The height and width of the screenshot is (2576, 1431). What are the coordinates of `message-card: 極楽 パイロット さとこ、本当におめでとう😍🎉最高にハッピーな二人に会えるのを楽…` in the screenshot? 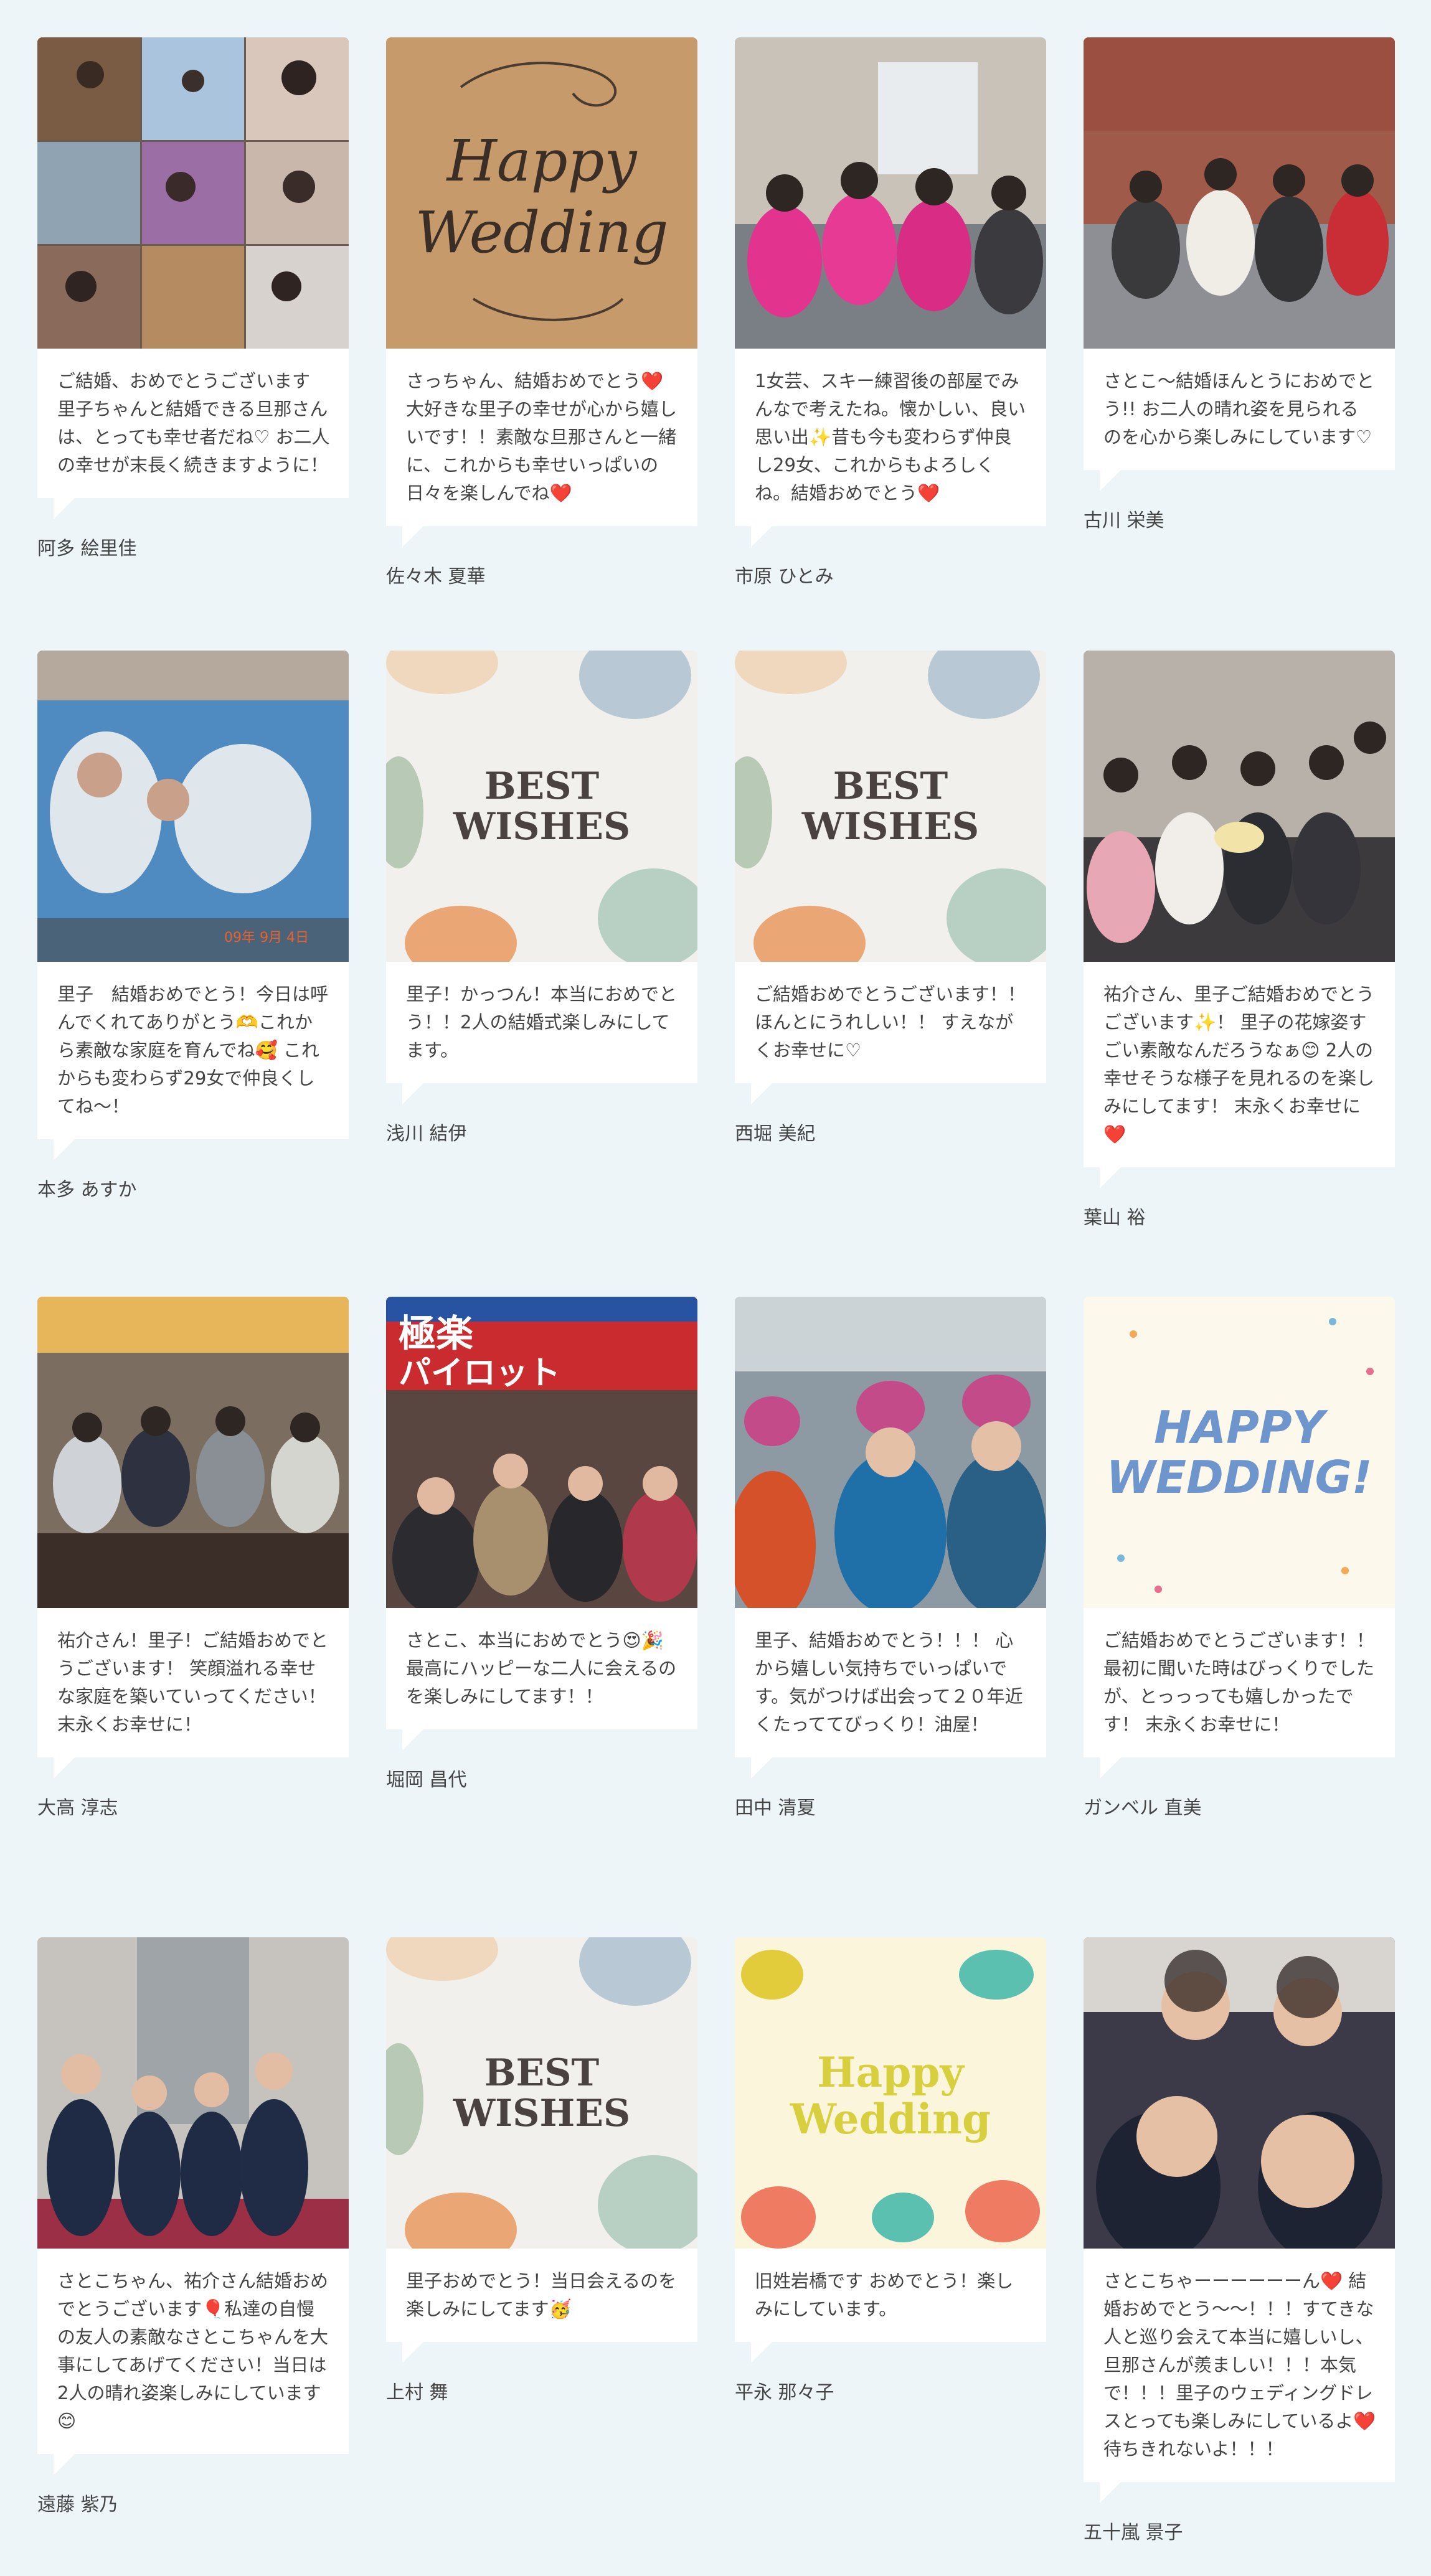 It's located at (541, 1544).